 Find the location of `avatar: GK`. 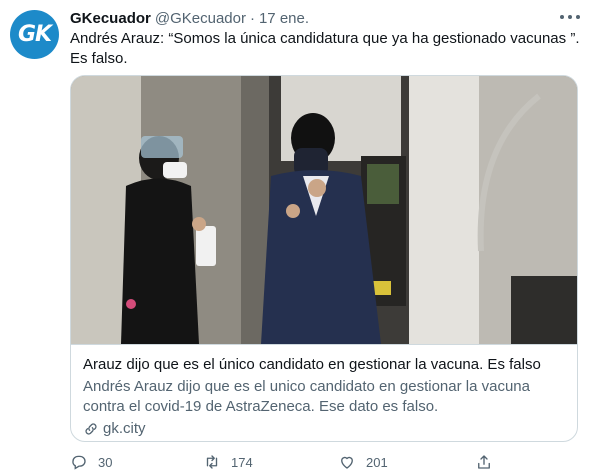

avatar: GK is located at coordinates (34, 34).